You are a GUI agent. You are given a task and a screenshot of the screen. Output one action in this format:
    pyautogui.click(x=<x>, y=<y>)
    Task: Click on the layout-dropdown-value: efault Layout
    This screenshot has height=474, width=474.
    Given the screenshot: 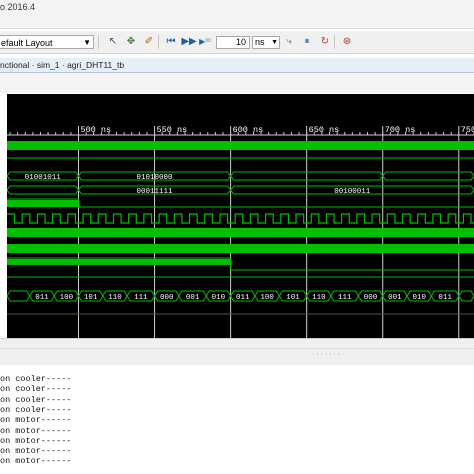 What is the action you would take?
    pyautogui.click(x=27, y=43)
    